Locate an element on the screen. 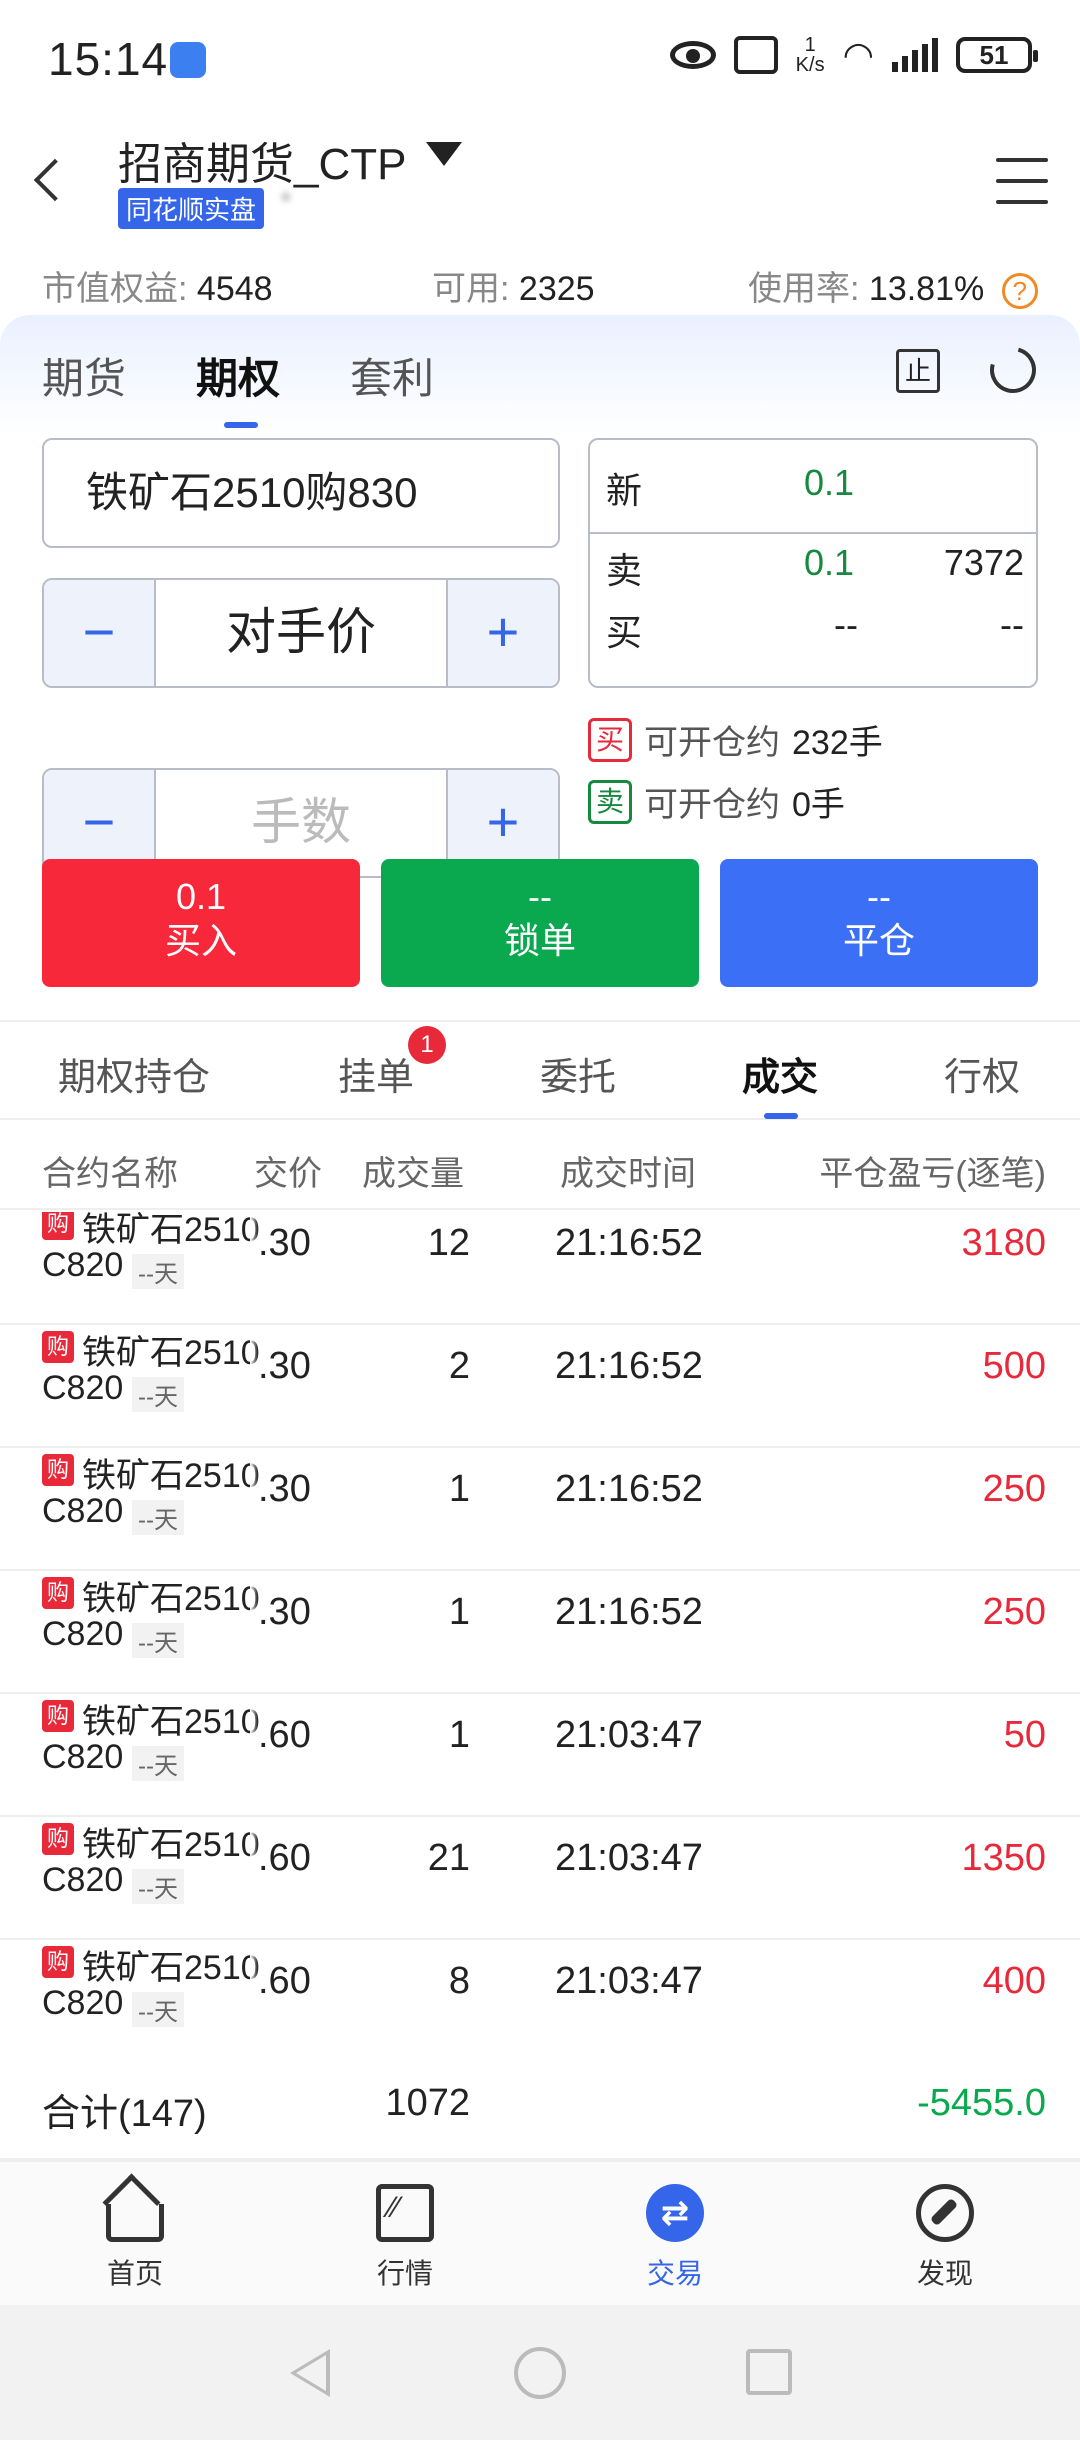 The image size is (1080, 2440). fill-quantity: 1 is located at coordinates (459, 1735).